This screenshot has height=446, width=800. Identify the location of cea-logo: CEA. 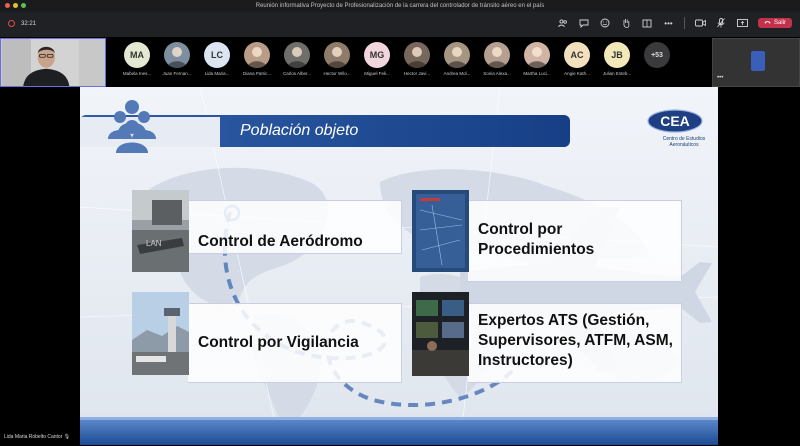
(675, 121).